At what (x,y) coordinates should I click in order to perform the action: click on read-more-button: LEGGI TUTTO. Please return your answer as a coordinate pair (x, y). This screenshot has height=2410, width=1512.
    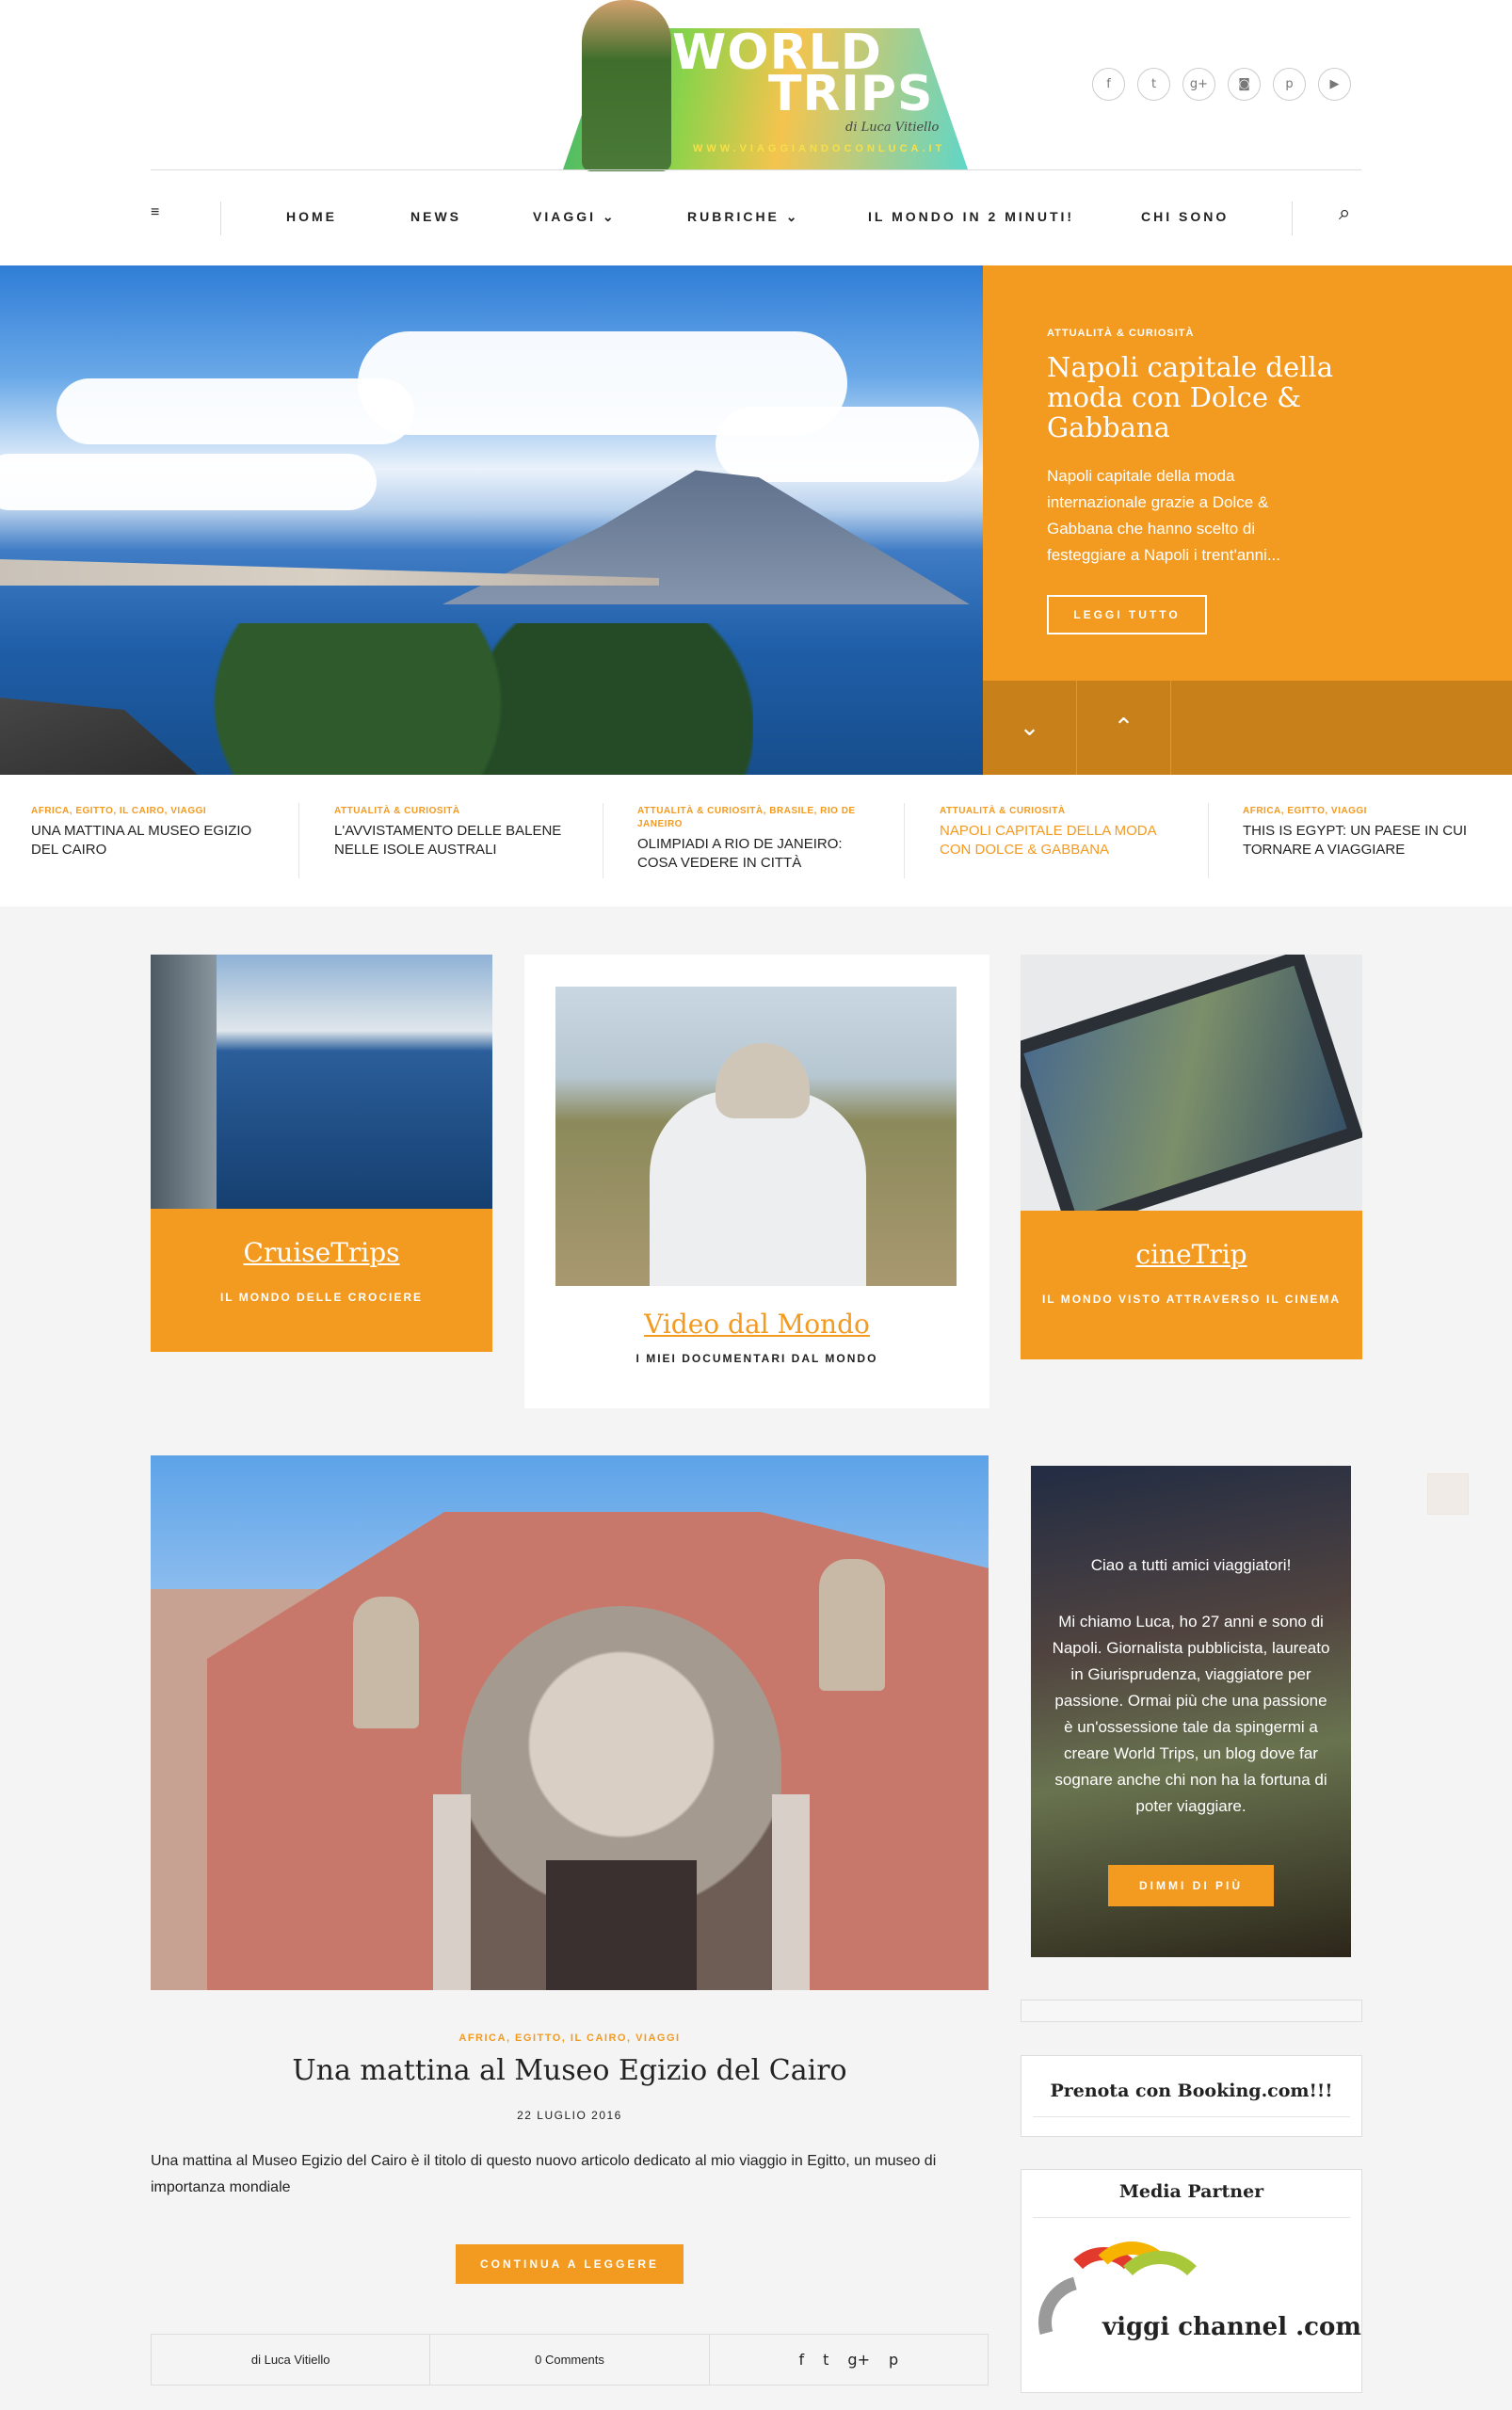
    Looking at the image, I should click on (1127, 615).